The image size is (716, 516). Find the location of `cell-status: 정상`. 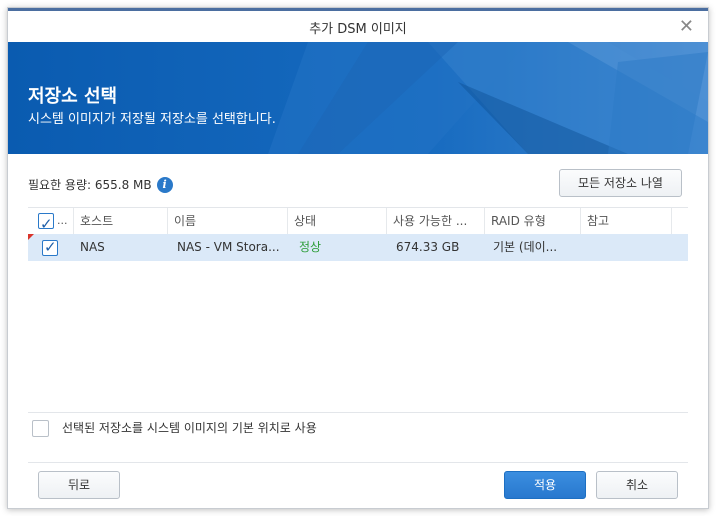

cell-status: 정상 is located at coordinates (310, 247).